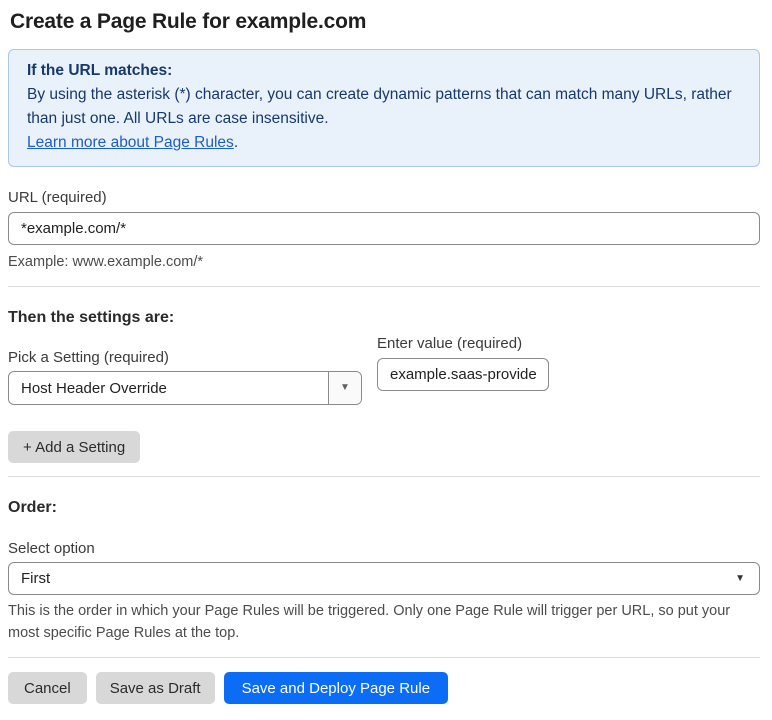 The width and height of the screenshot is (772, 720). I want to click on info-box-link-line: Learn more about Page Rules., so click(384, 143).